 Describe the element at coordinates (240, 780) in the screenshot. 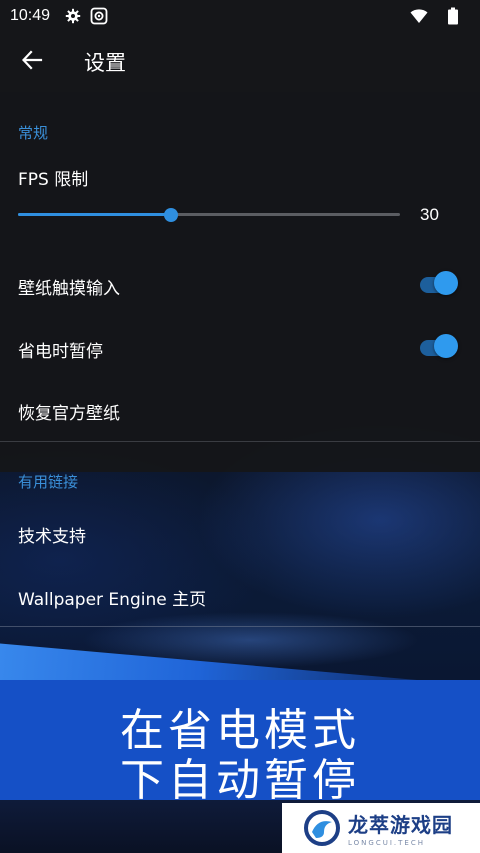

I see `banner-line-2: 下自动暂停` at that location.